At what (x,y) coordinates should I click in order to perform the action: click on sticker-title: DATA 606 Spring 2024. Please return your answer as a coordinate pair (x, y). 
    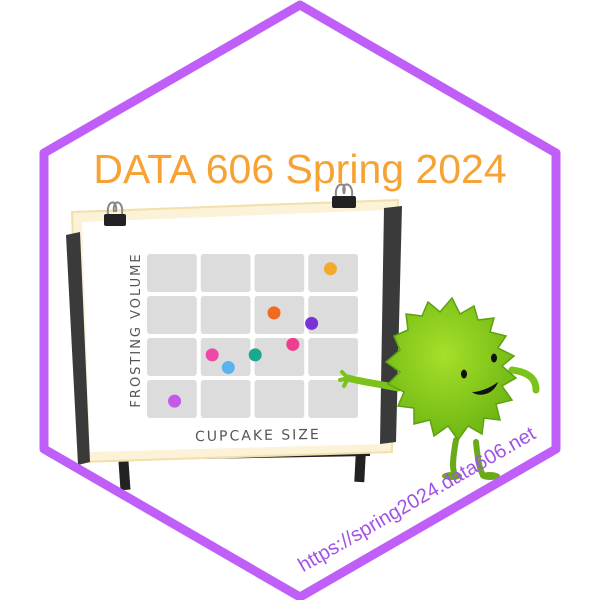
    Looking at the image, I should click on (299, 169).